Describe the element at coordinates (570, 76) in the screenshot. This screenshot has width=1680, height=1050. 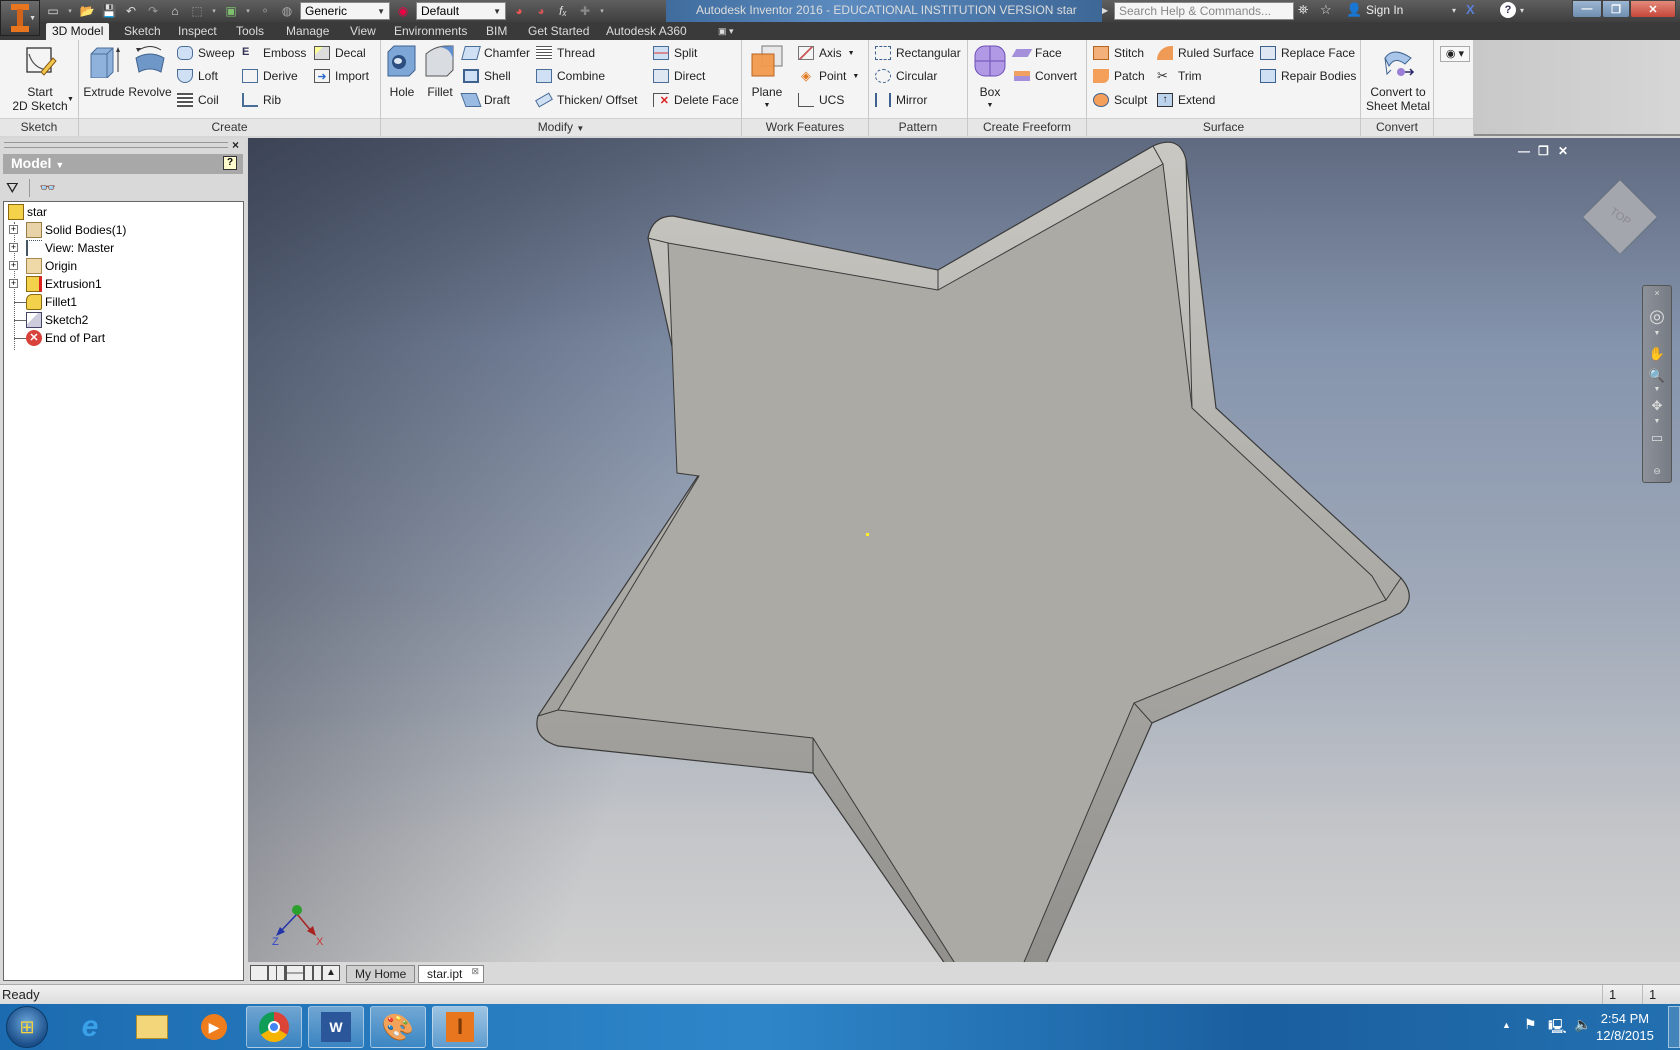
I see `combine-button: Combine` at that location.